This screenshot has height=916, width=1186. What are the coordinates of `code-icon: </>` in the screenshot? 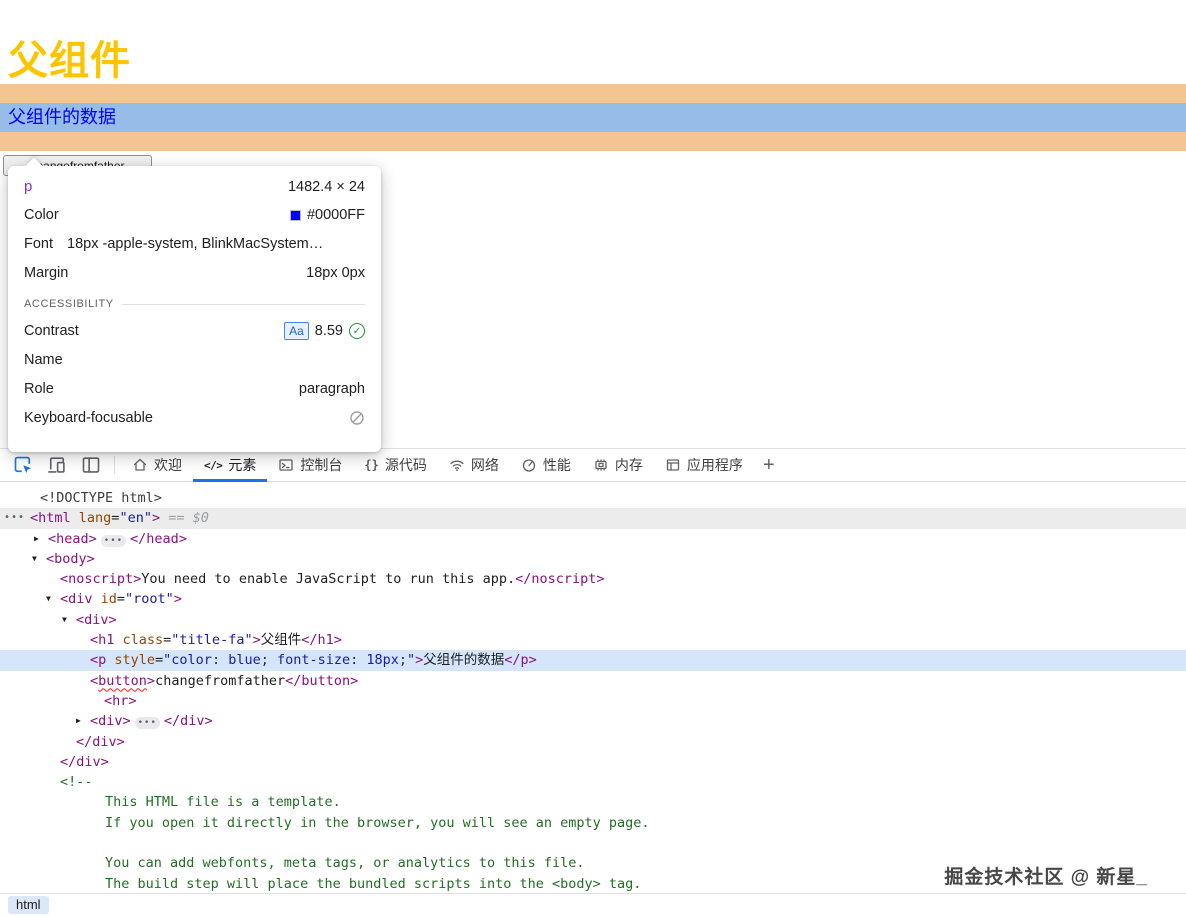 It's located at (213, 465).